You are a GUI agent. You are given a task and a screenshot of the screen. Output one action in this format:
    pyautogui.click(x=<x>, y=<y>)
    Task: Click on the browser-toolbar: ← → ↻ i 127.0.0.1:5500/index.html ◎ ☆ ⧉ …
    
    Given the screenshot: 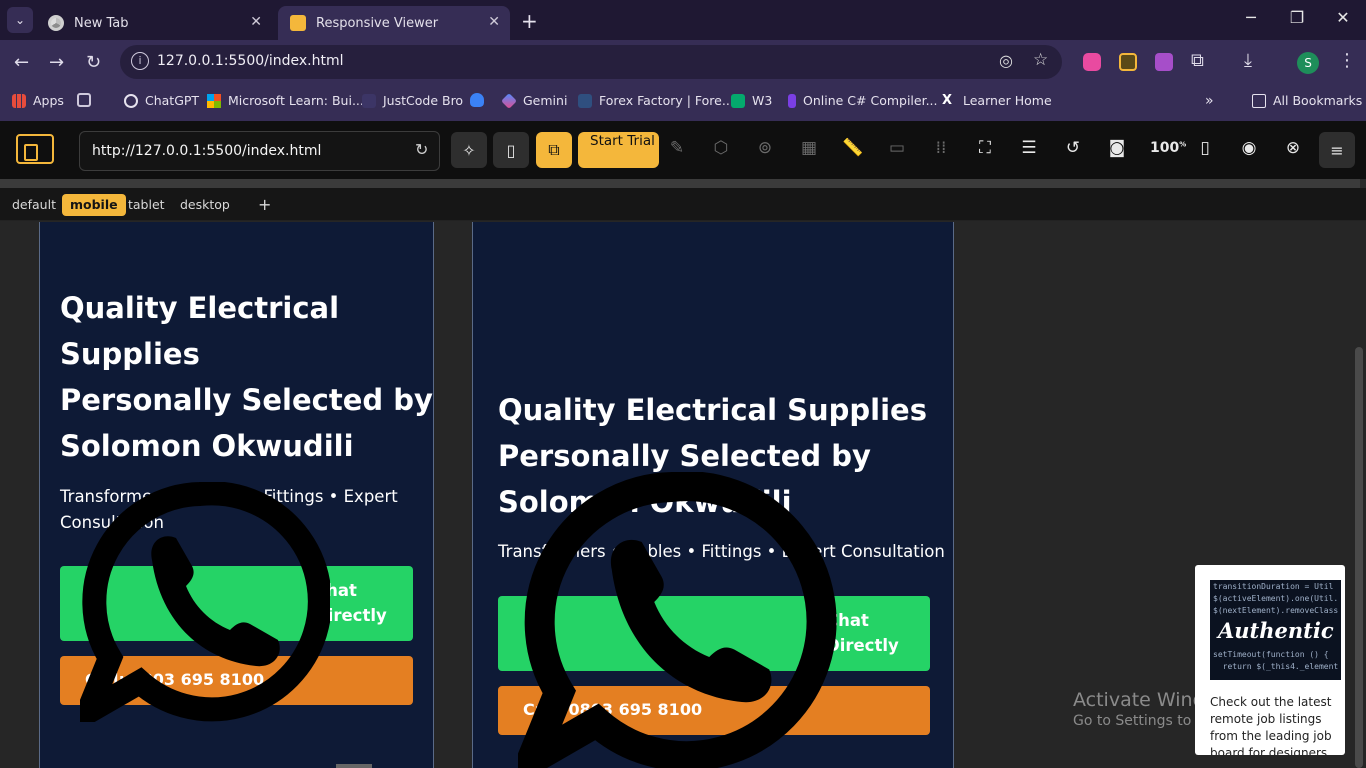 What is the action you would take?
    pyautogui.click(x=683, y=62)
    